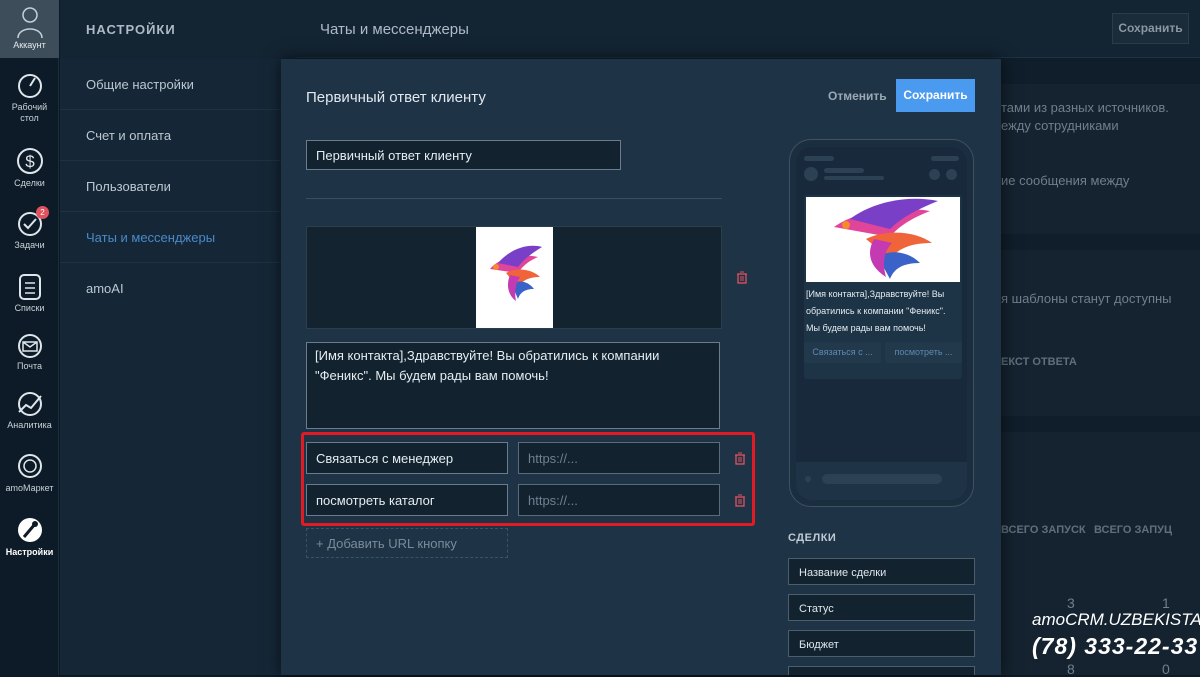 Image resolution: width=1200 pixels, height=677 pixels. What do you see at coordinates (742, 277) in the screenshot?
I see `delete-image-icon` at bounding box center [742, 277].